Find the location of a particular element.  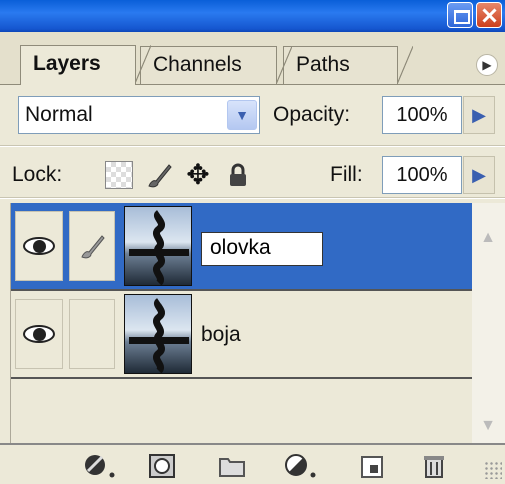

blend-mode-select: Normal ▼ is located at coordinates (139, 115).